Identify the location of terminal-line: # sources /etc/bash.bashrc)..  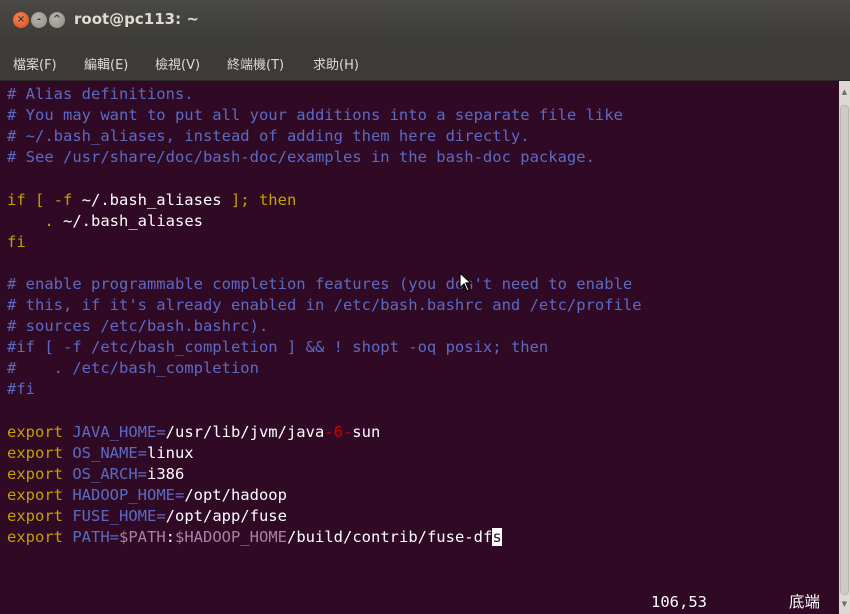
(137, 326).